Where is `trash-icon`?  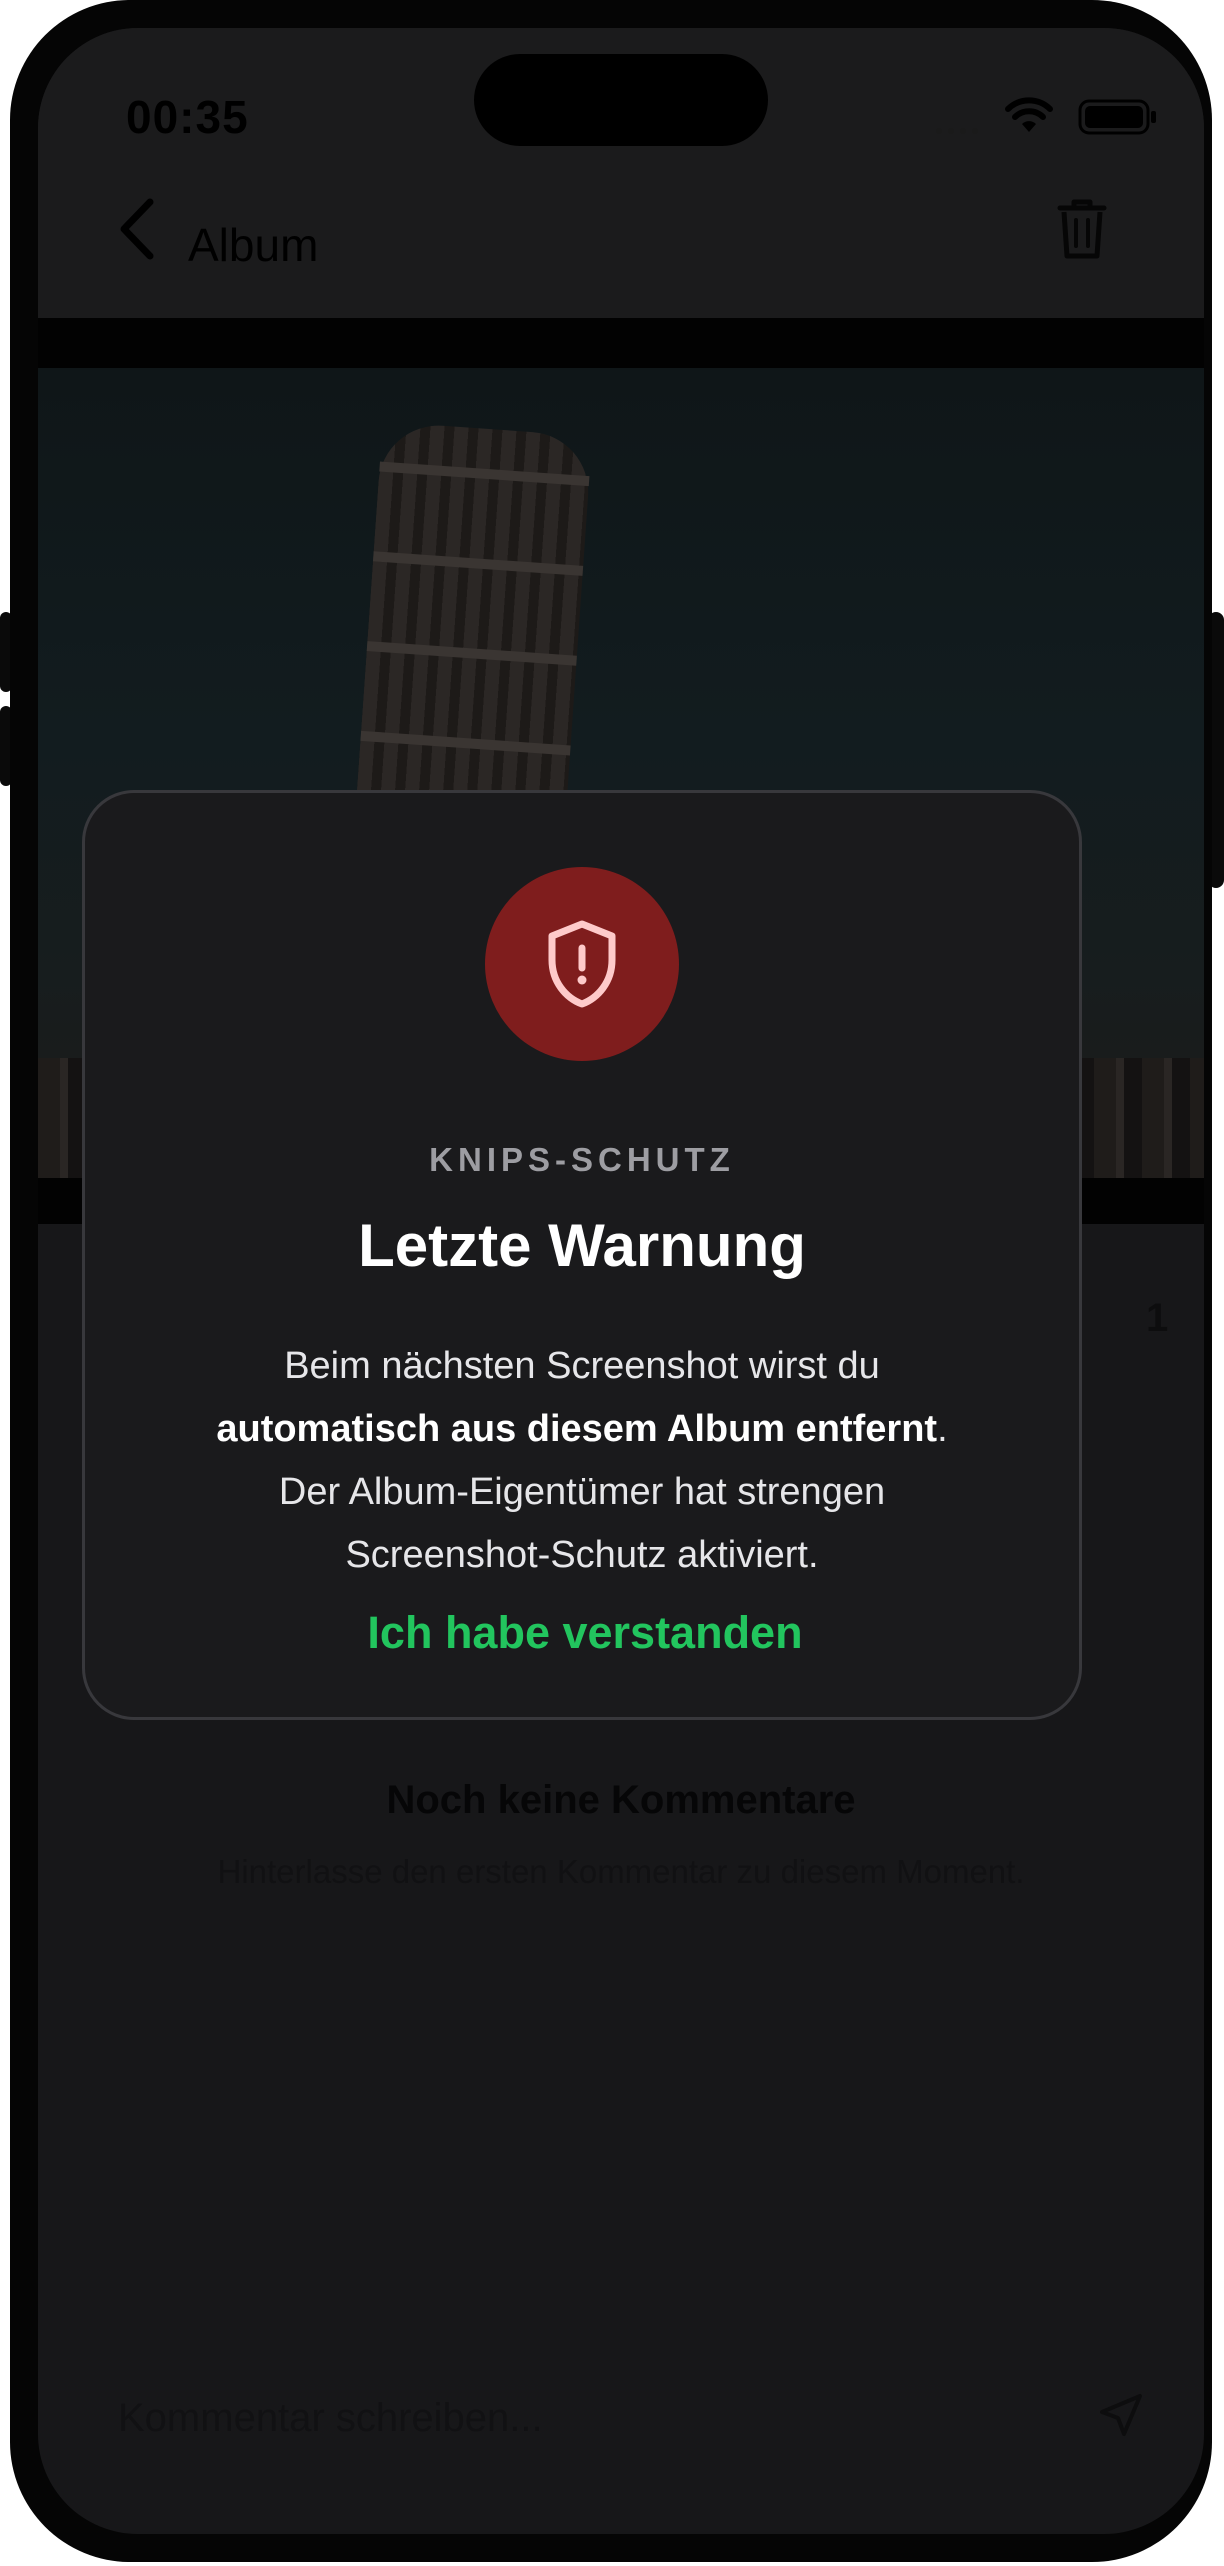 trash-icon is located at coordinates (1082, 229).